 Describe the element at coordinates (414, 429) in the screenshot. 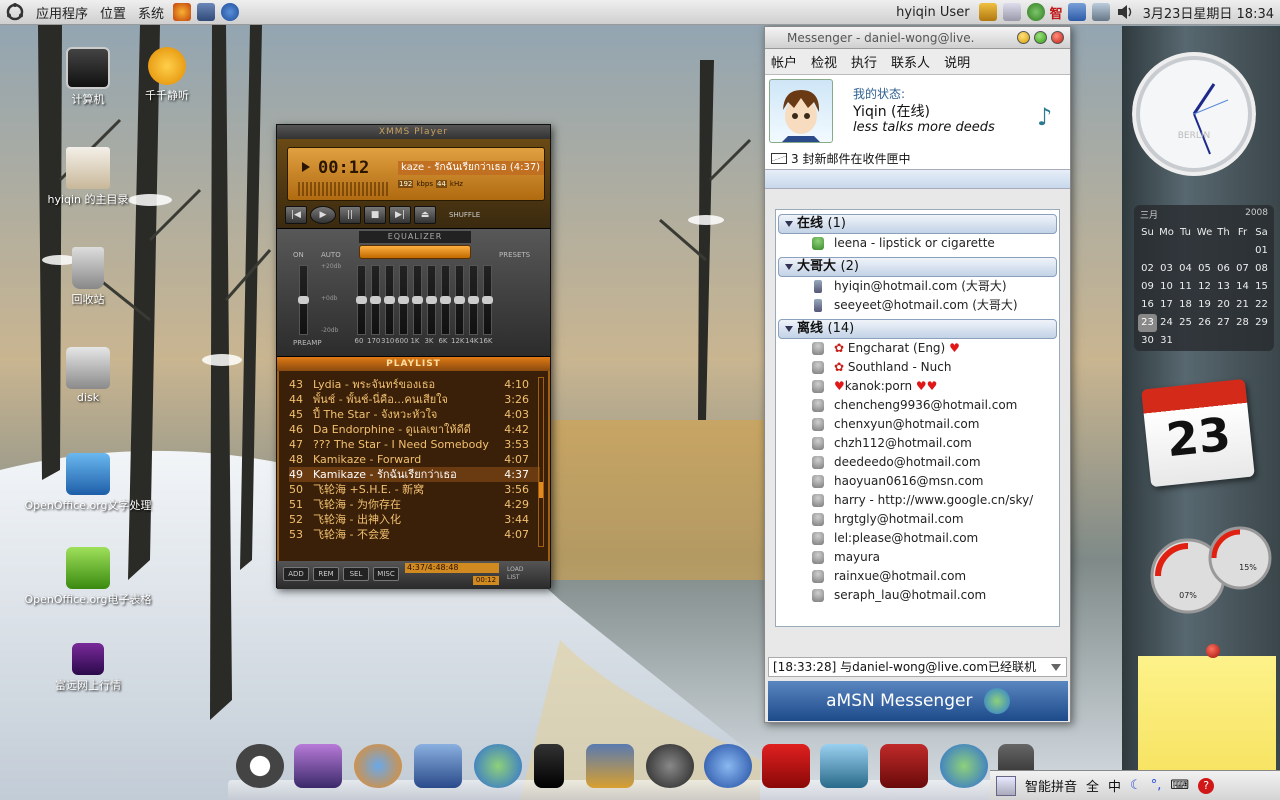

I see `playlist-row: 46 Da Endorphine - ดูแลเขาให้ดีดี 4:42` at that location.